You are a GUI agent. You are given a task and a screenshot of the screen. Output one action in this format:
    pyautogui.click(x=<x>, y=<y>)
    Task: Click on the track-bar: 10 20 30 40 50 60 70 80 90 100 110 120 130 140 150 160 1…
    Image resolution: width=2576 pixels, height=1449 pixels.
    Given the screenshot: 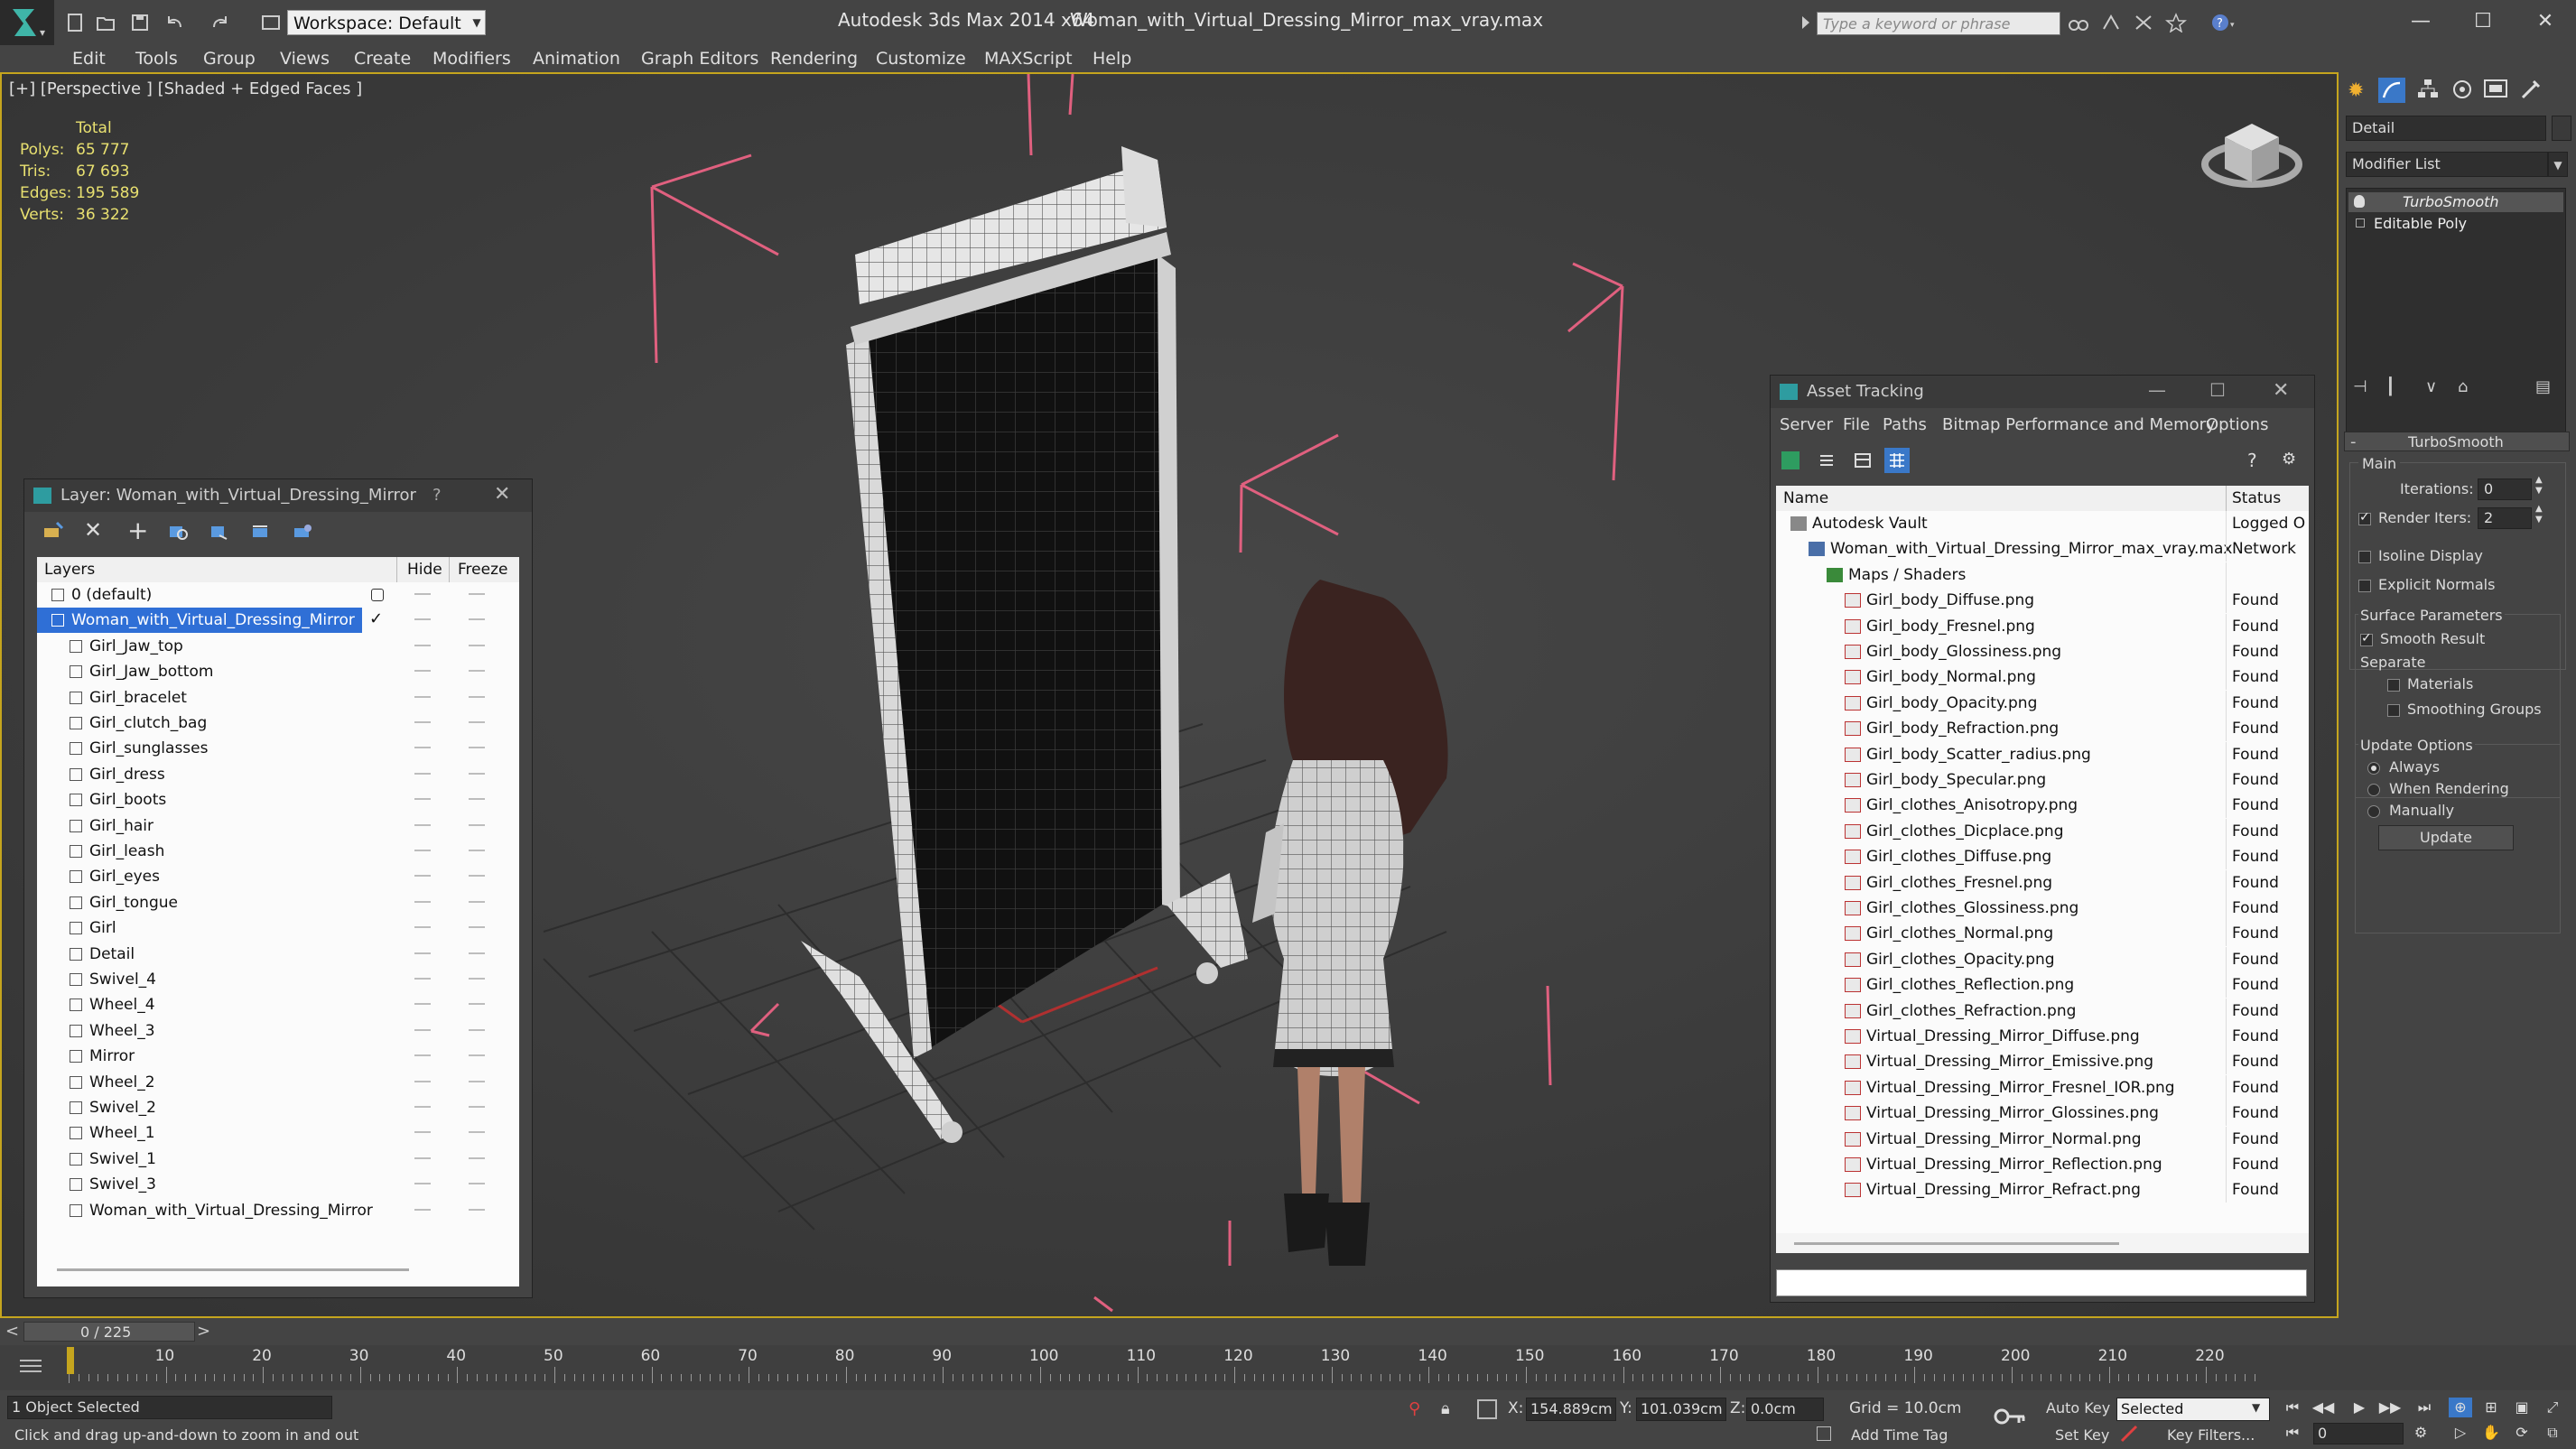 What is the action you would take?
    pyautogui.click(x=1288, y=1367)
    